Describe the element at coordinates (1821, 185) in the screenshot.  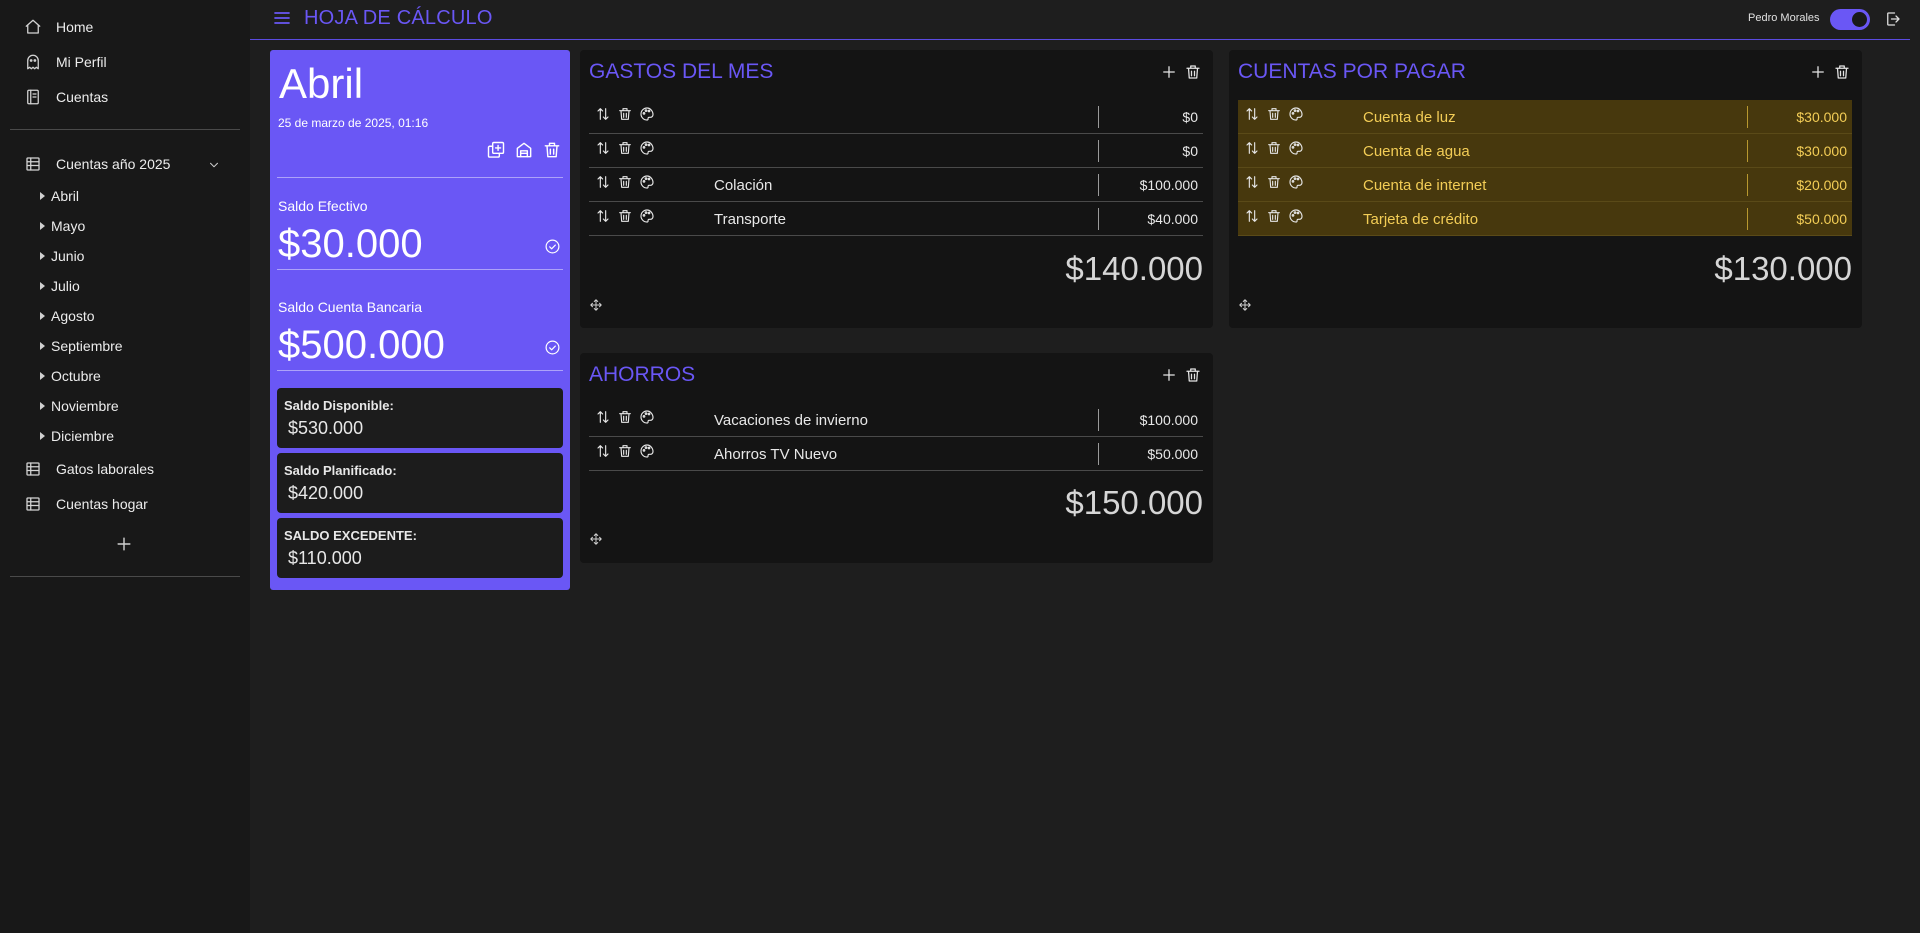
I see `row-amount: $20.000` at that location.